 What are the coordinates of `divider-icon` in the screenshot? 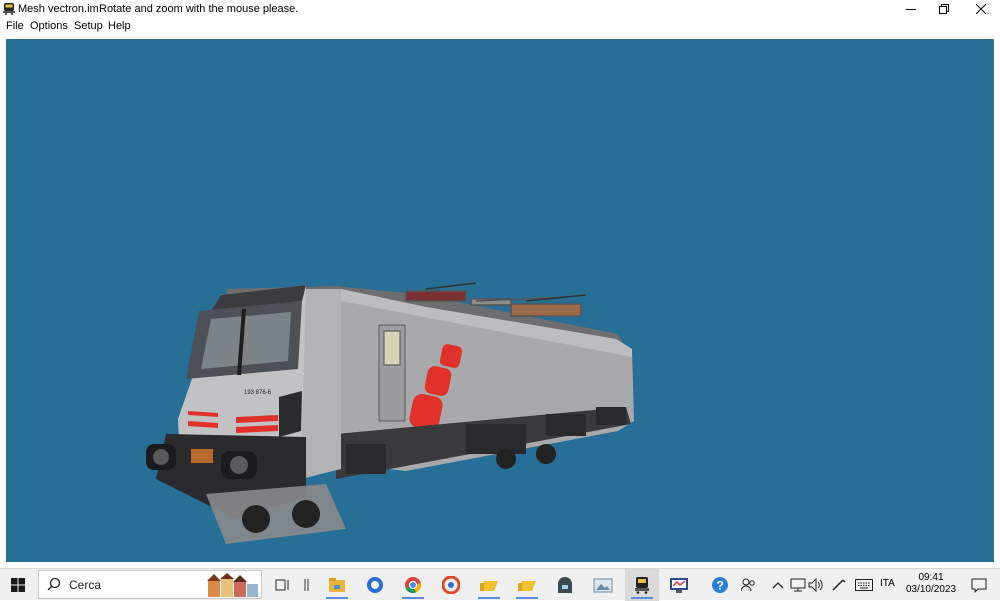 It's located at (306, 584).